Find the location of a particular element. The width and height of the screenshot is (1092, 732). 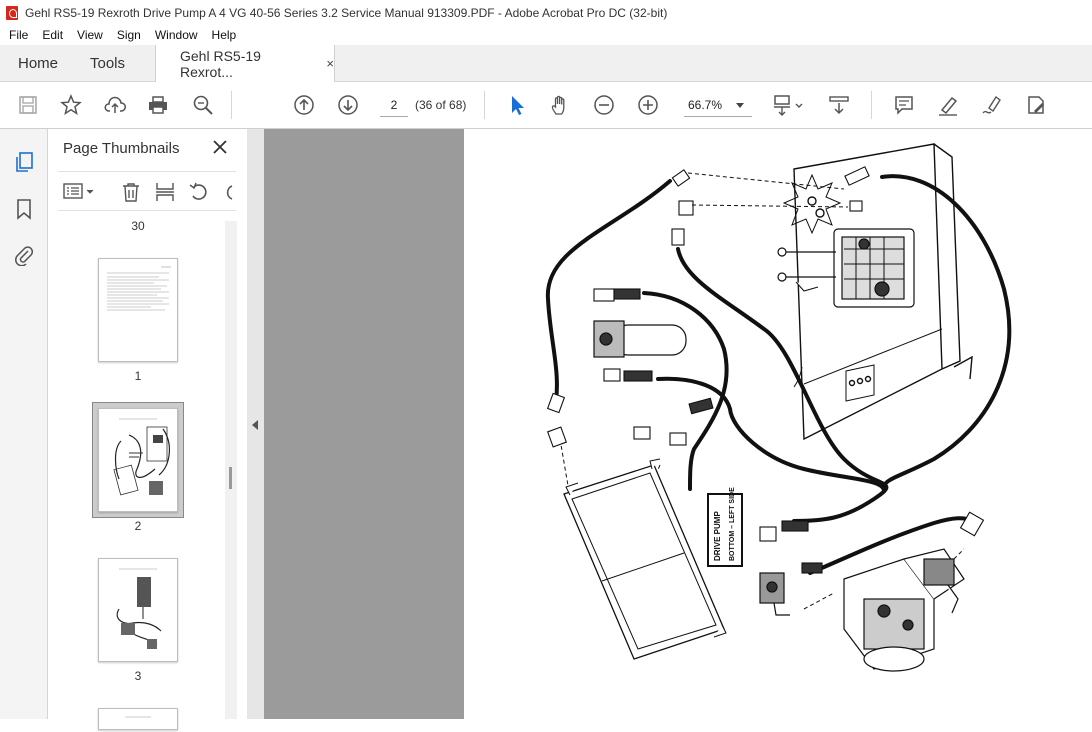

diagram-label-line1: DRIVE PUMP is located at coordinates (717, 536).